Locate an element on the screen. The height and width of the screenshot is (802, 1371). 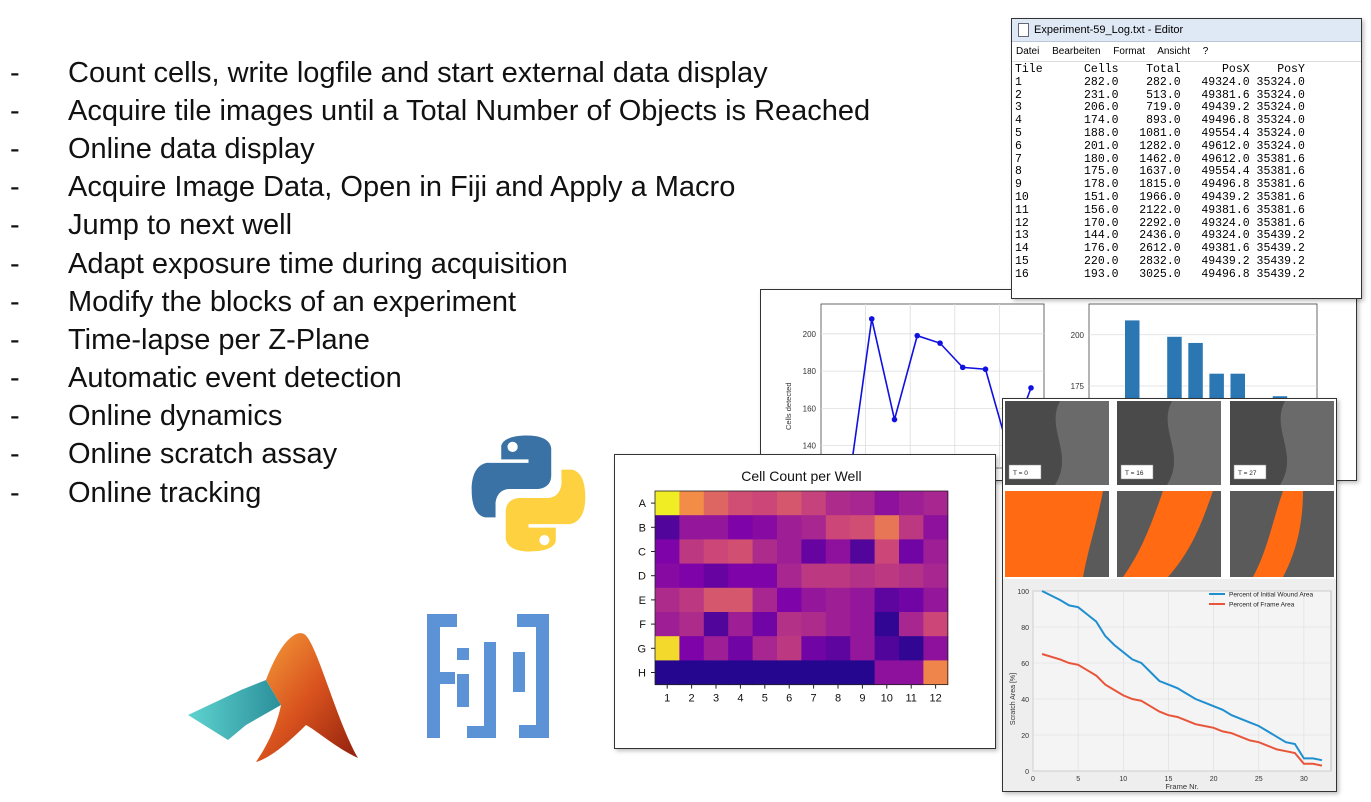
feature-text: Time-lapse per Z-Plane is located at coordinates (219, 339).